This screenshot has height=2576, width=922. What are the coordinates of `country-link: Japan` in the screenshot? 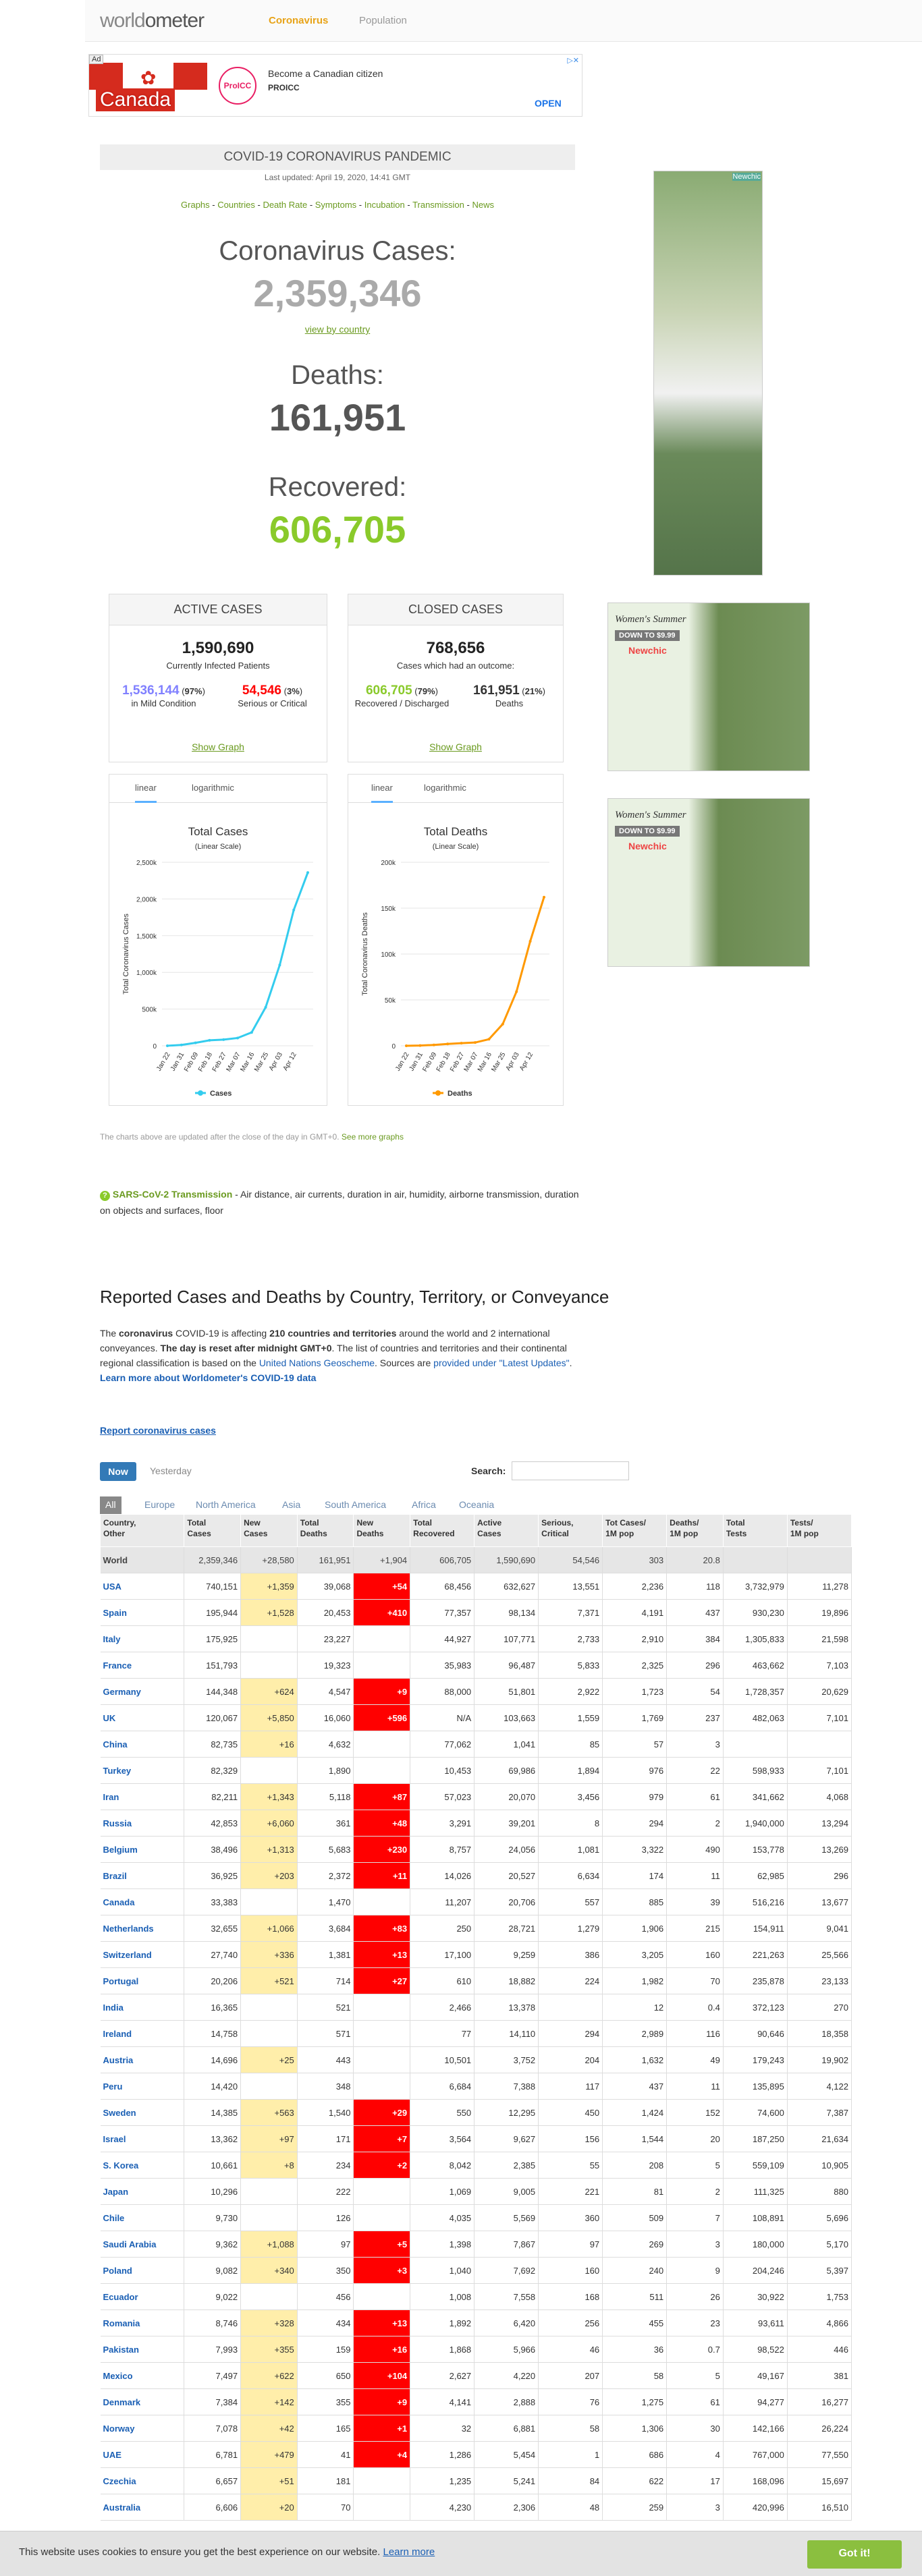 It's located at (116, 2192).